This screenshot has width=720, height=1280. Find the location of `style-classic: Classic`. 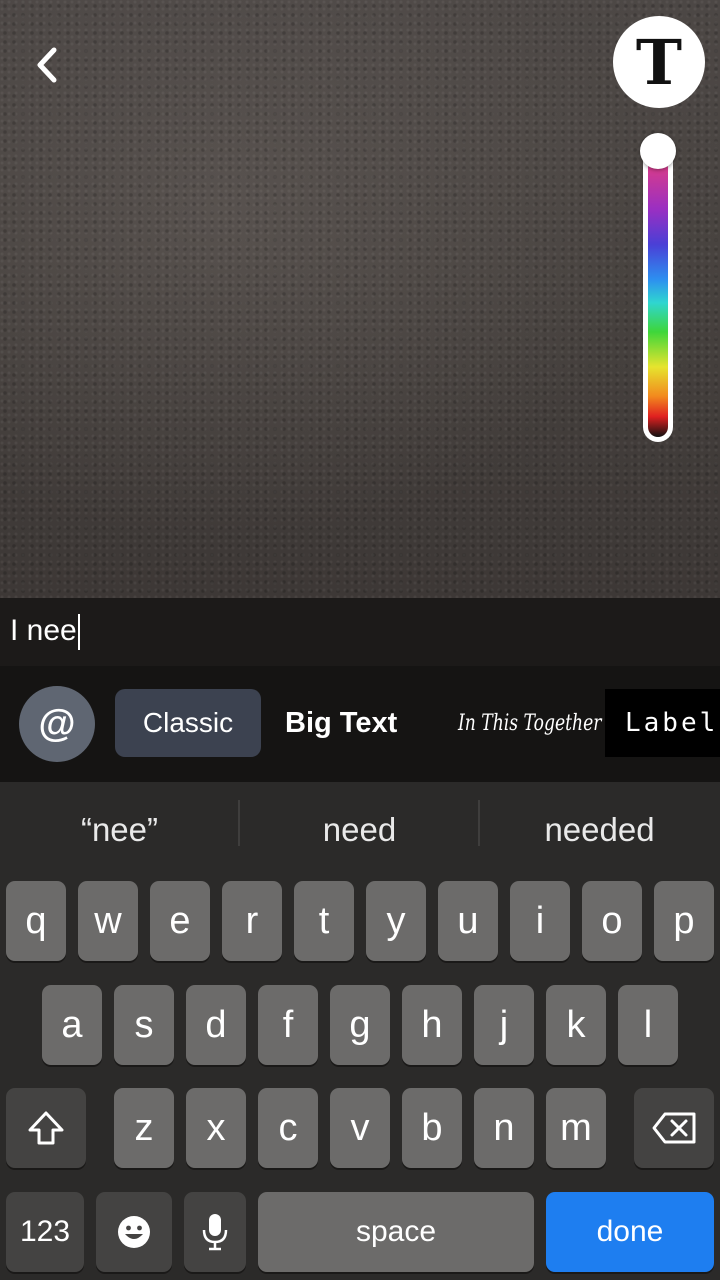

style-classic: Classic is located at coordinates (188, 723).